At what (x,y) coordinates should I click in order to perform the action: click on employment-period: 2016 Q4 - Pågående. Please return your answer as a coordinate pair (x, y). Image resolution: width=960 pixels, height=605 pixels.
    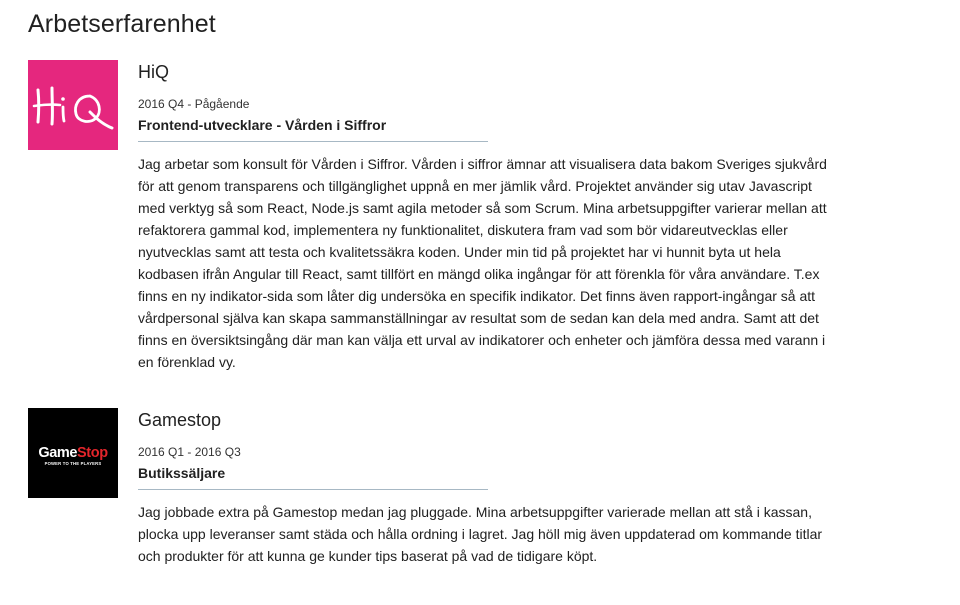
    Looking at the image, I should click on (194, 104).